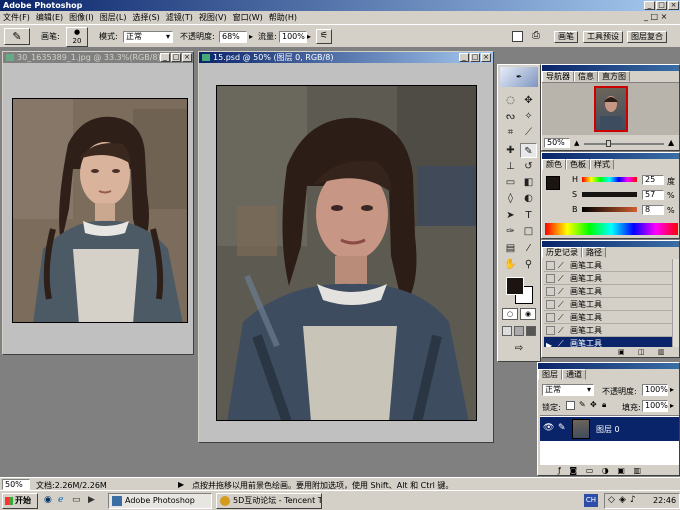 The height and width of the screenshot is (510, 680). What do you see at coordinates (582, 404) in the screenshot?
I see `lock-image-icon: ✎` at bounding box center [582, 404].